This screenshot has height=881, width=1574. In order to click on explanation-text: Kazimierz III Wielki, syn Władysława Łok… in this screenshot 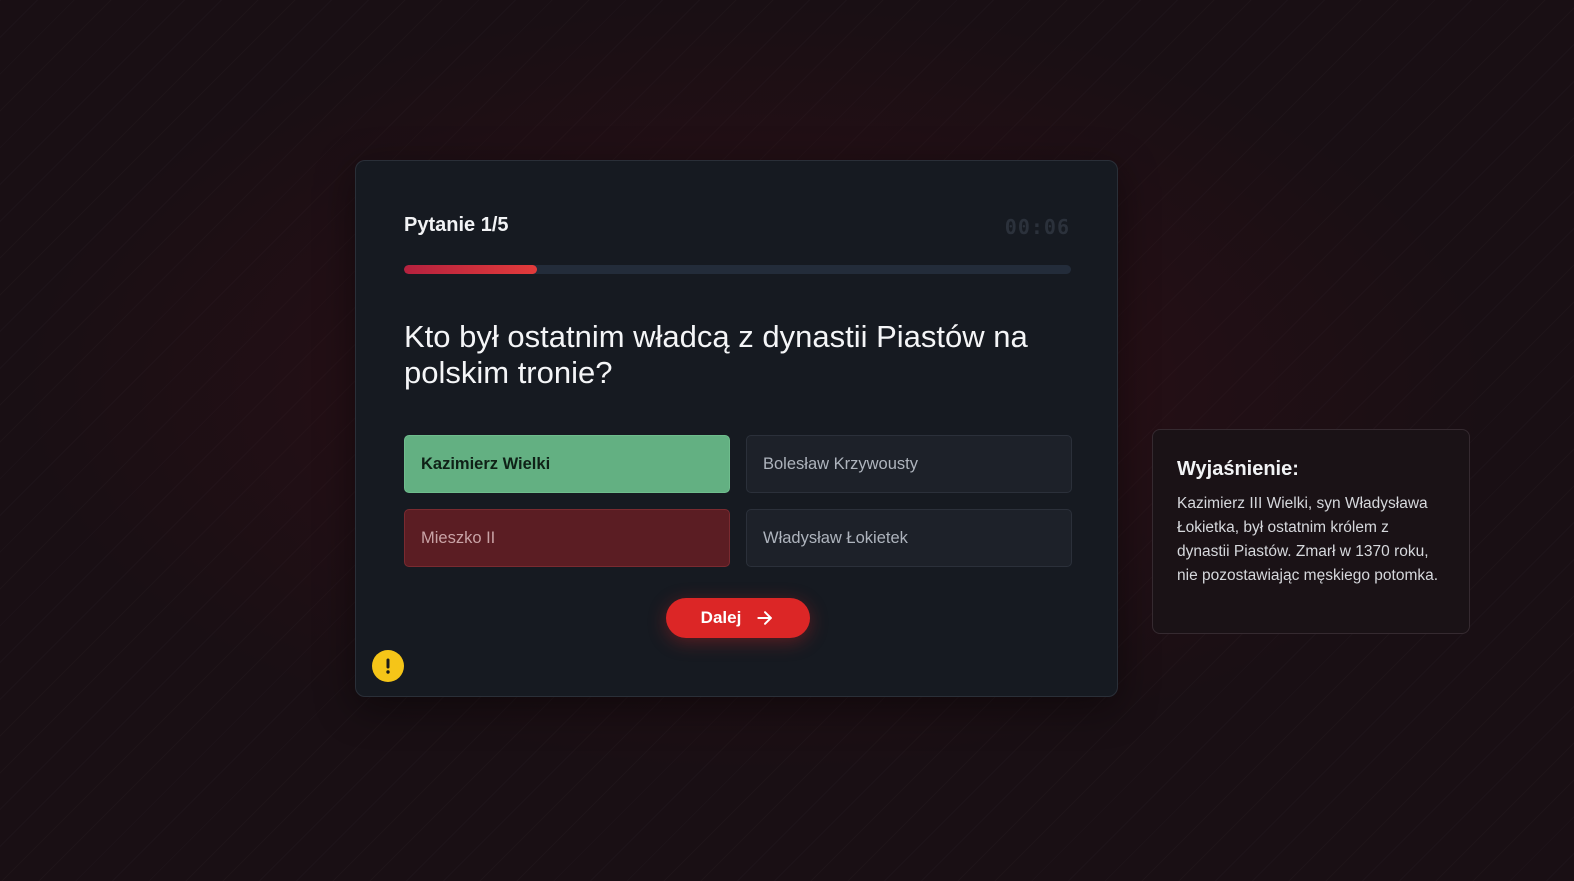, I will do `click(1308, 539)`.